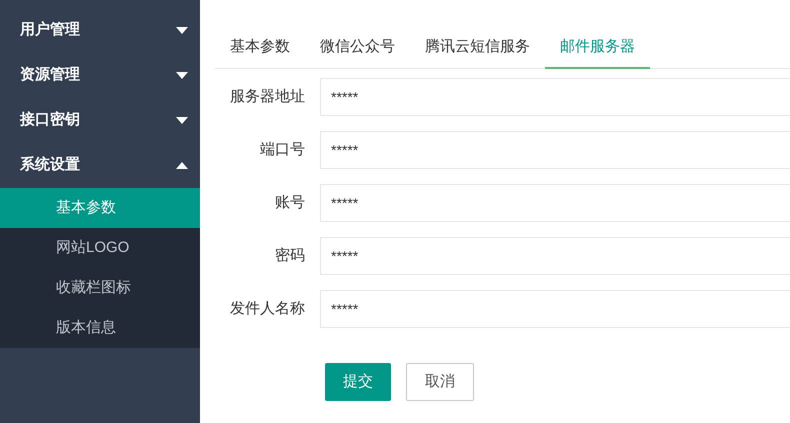 Image resolution: width=790 pixels, height=423 pixels. What do you see at coordinates (357, 48) in the screenshot?
I see `tab: 微信公众号` at bounding box center [357, 48].